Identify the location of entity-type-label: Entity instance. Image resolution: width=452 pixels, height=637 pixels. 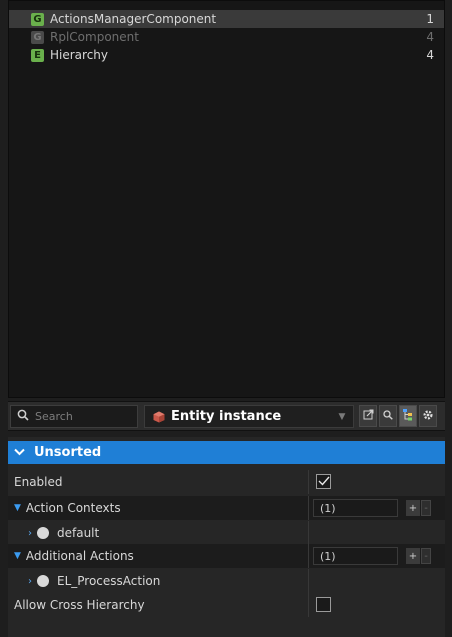
(226, 416).